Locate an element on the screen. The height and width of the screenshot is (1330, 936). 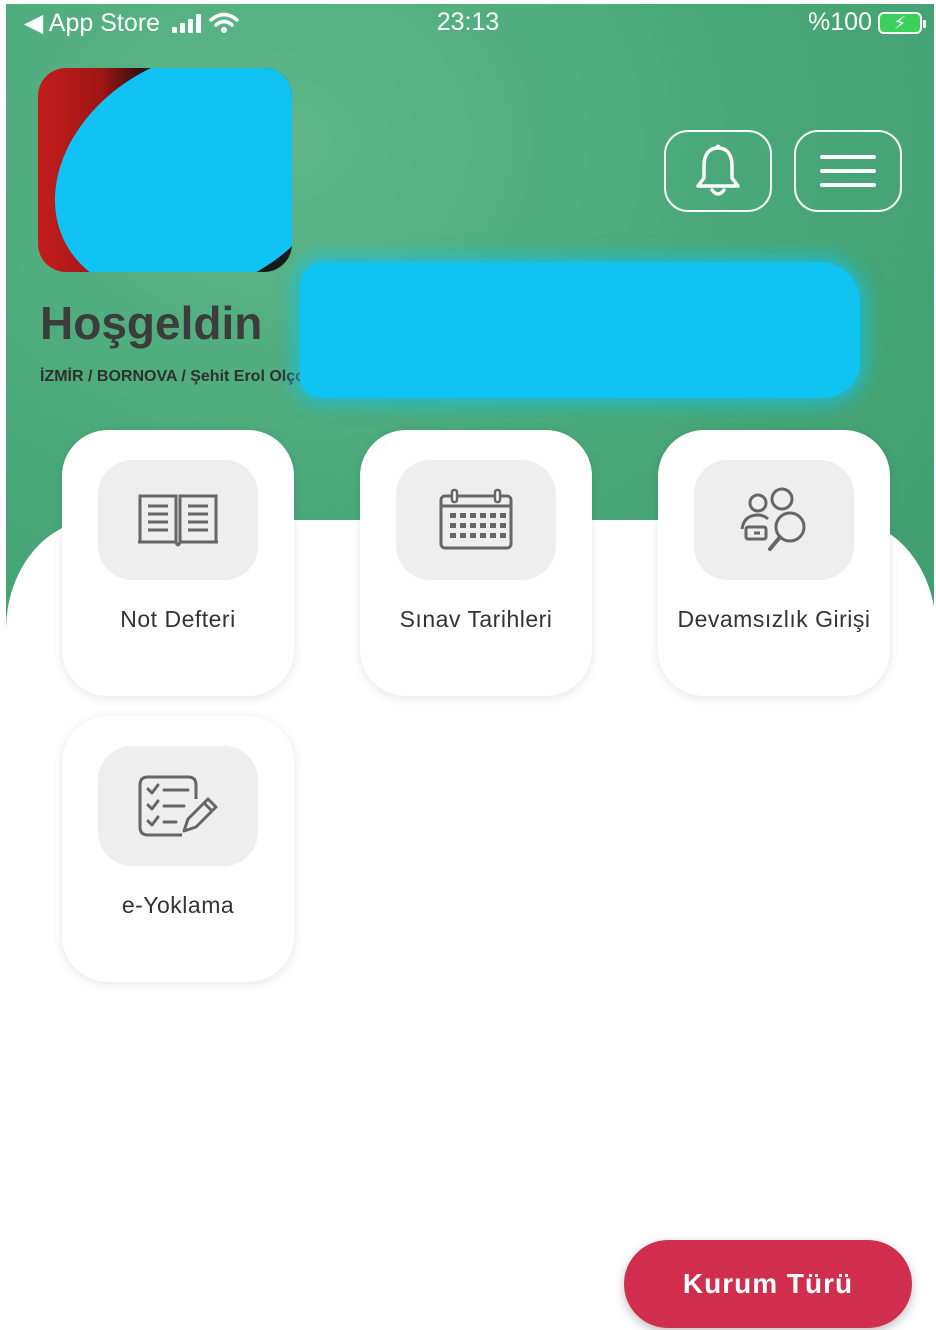
menu-button is located at coordinates (848, 171).